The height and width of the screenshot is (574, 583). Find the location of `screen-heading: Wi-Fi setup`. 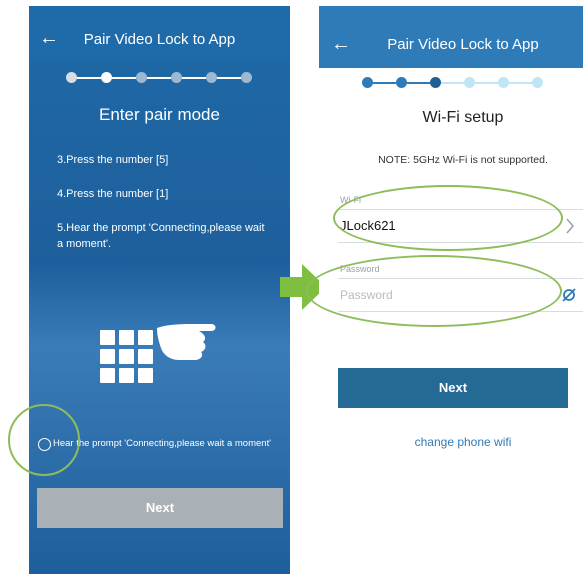

screen-heading: Wi-Fi setup is located at coordinates (463, 117).